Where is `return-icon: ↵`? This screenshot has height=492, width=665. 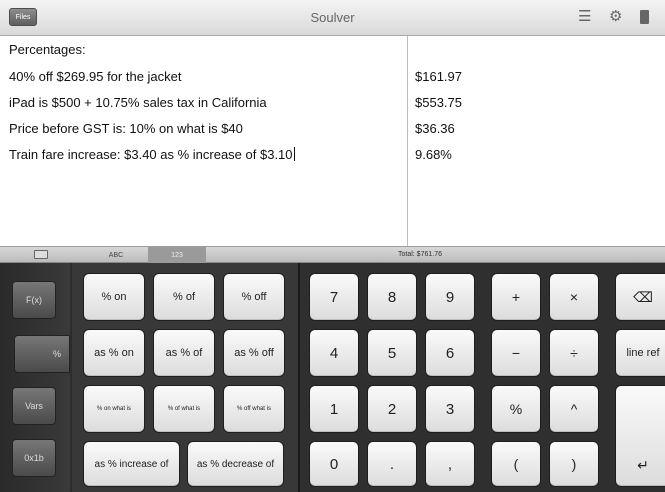 return-icon: ↵ is located at coordinates (643, 465).